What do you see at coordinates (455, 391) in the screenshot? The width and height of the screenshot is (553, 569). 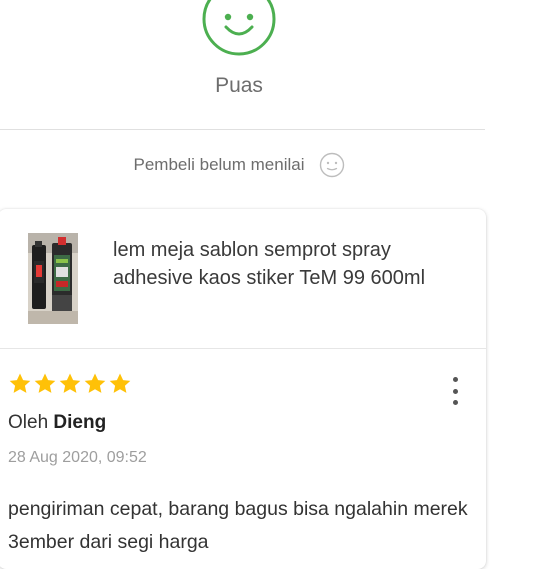 I see `more-vertical-icon` at bounding box center [455, 391].